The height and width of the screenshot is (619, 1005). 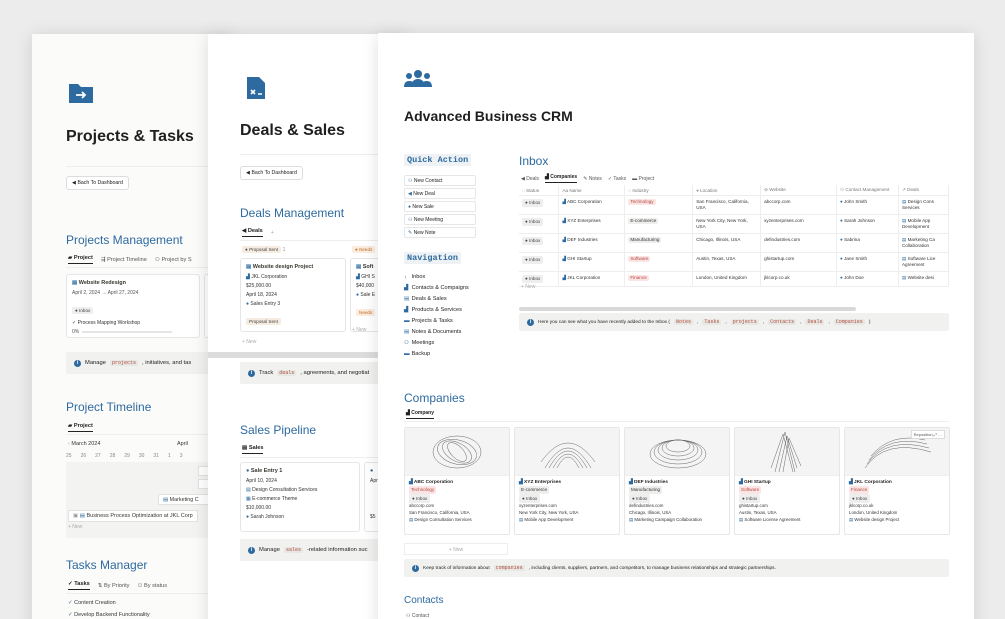 I want to click on sales-pipeline-title: Sales Pipeline, so click(x=278, y=430).